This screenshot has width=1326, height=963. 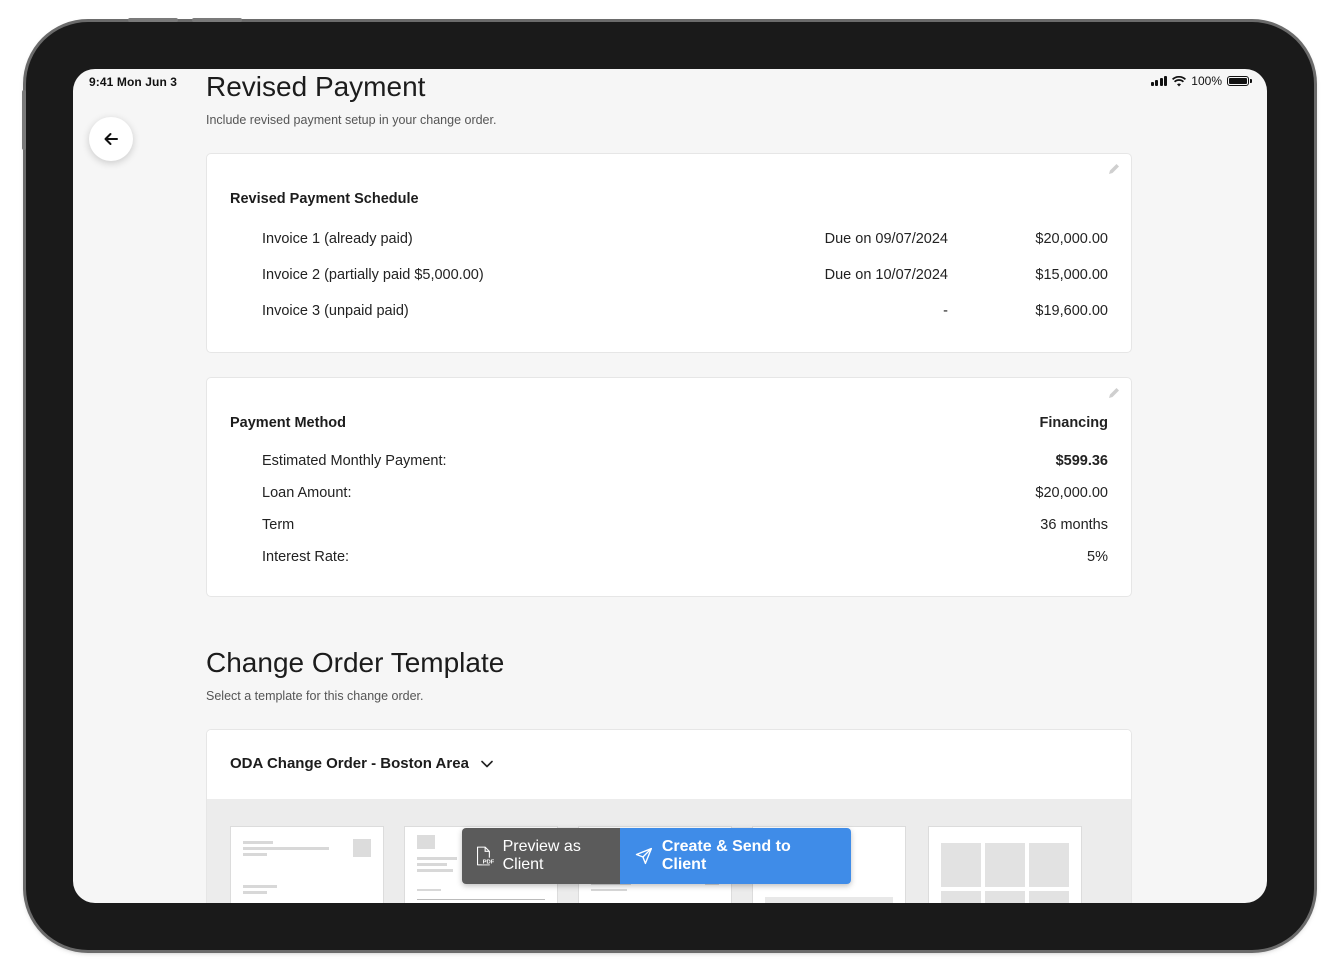 I want to click on battery-percent: 100%, so click(x=1206, y=81).